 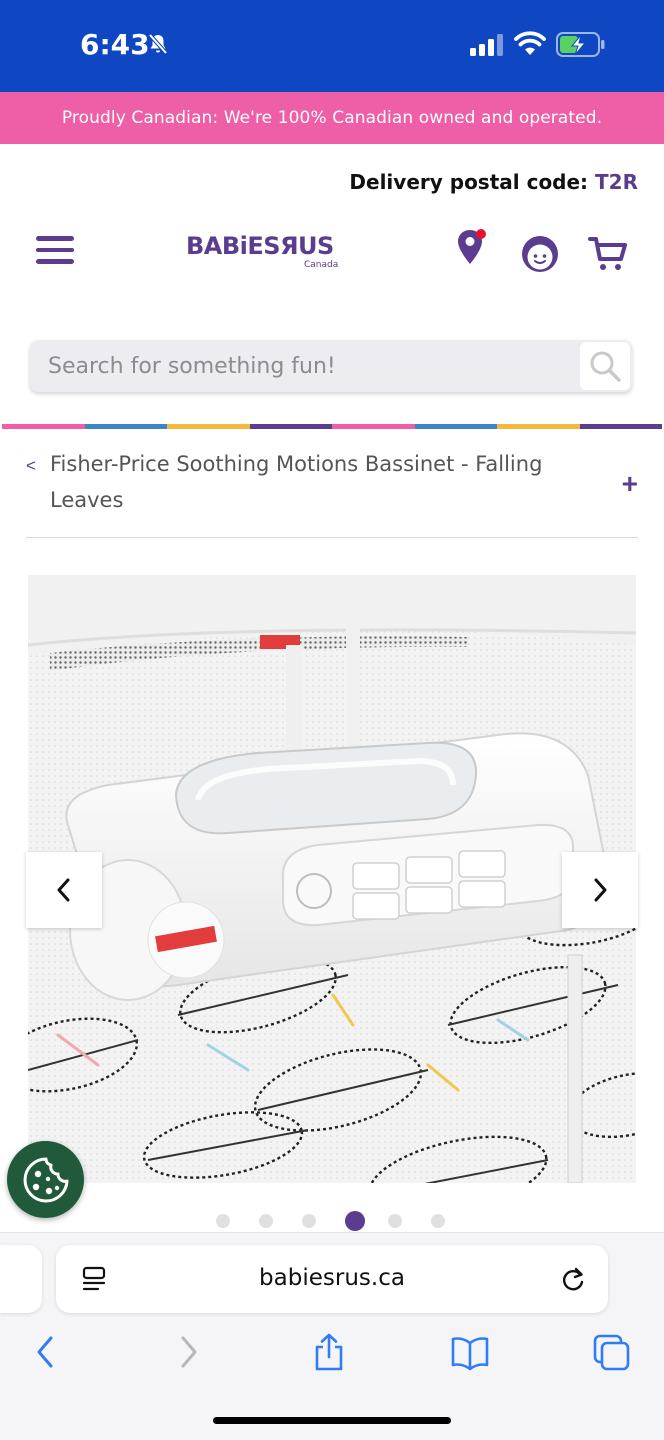 I want to click on babiesrus-logo: BABiESЯUS Canada, so click(x=264, y=252).